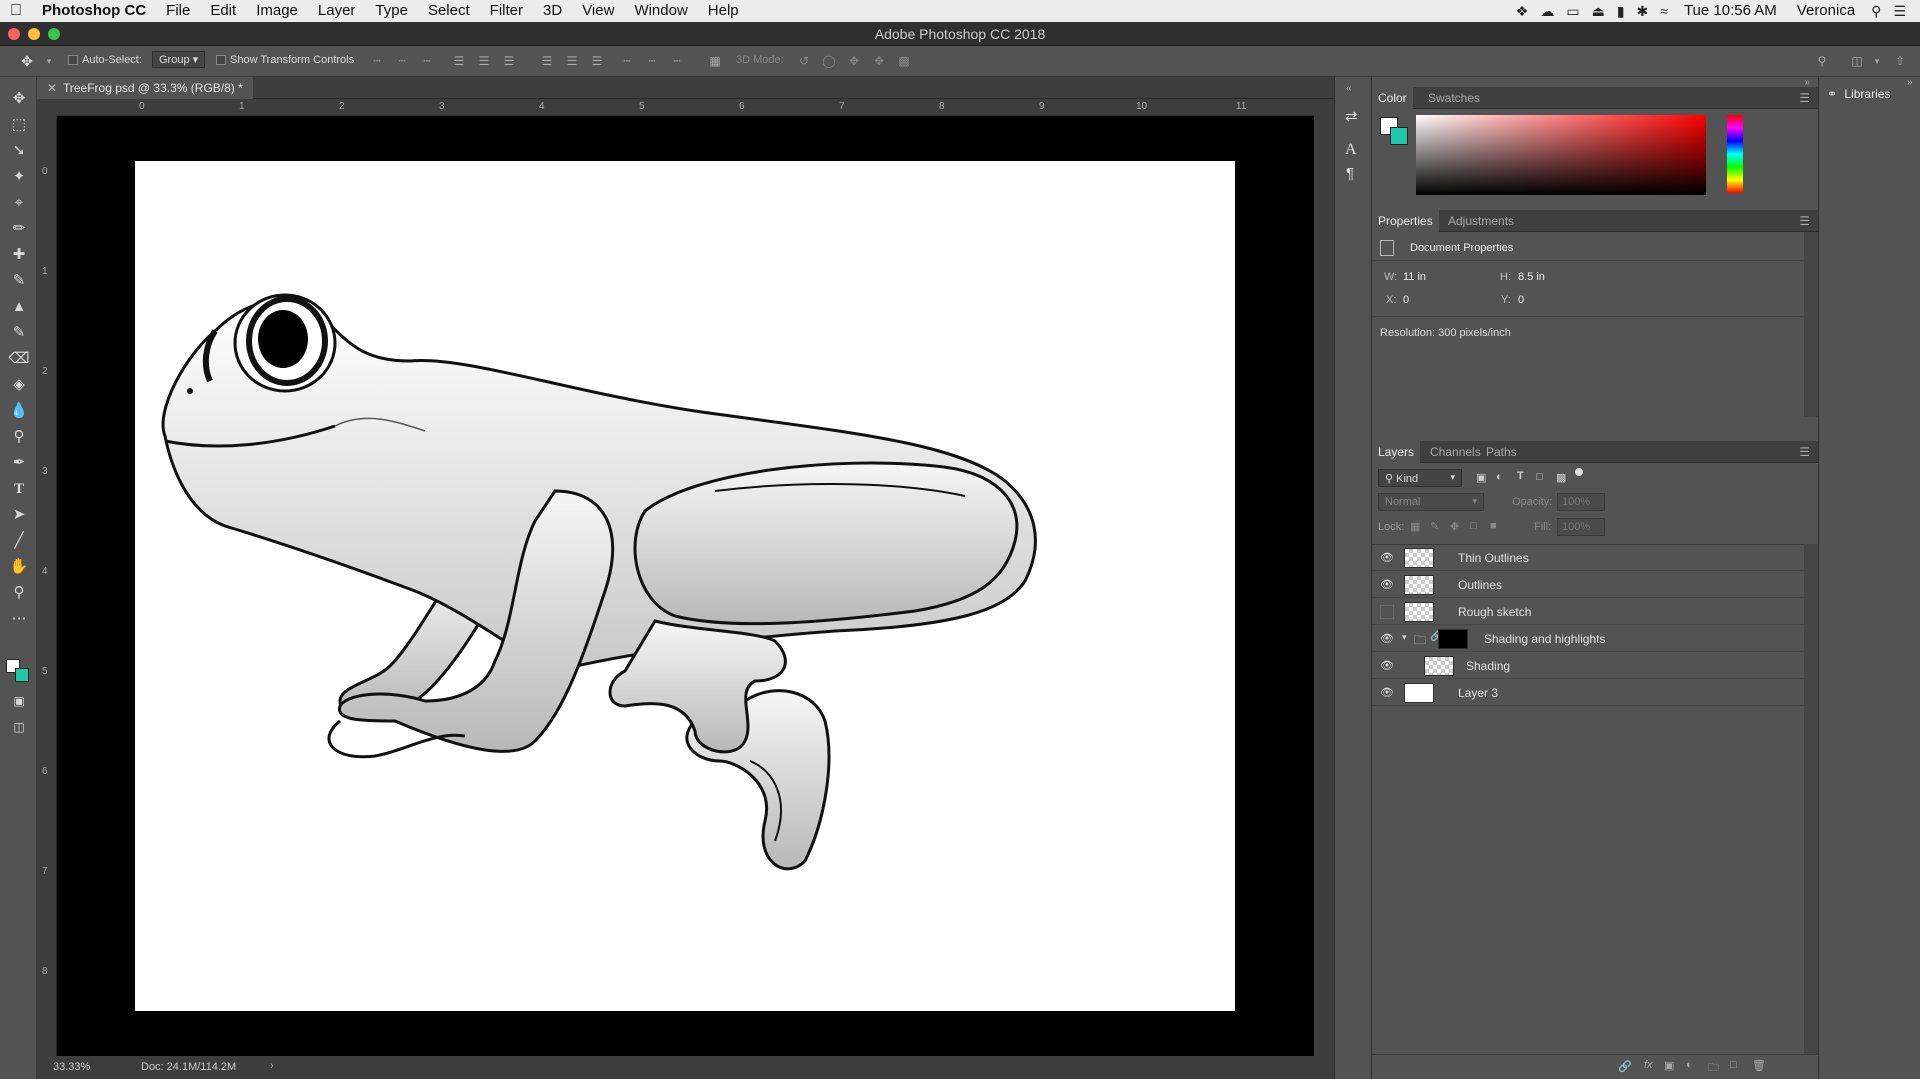  What do you see at coordinates (1871, 96) in the screenshot?
I see `libraries-button: ⚭ Libraries` at bounding box center [1871, 96].